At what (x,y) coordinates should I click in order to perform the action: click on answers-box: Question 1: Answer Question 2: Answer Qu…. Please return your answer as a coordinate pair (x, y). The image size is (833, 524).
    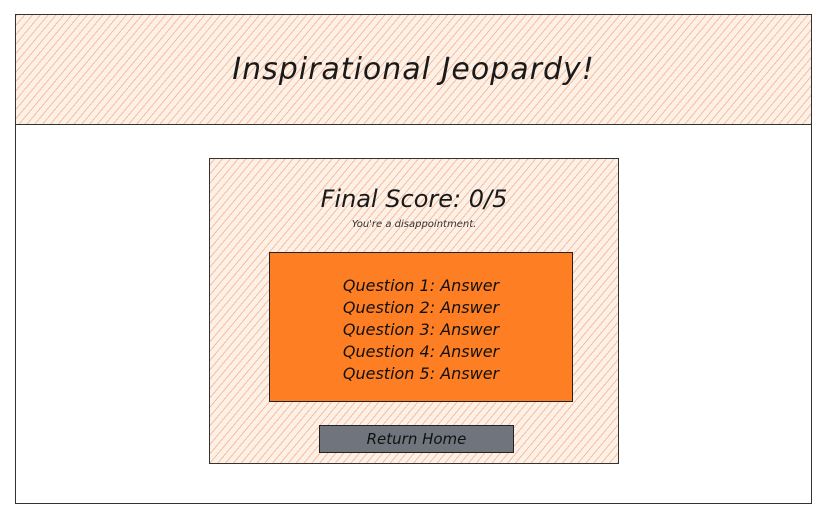
    Looking at the image, I should click on (421, 327).